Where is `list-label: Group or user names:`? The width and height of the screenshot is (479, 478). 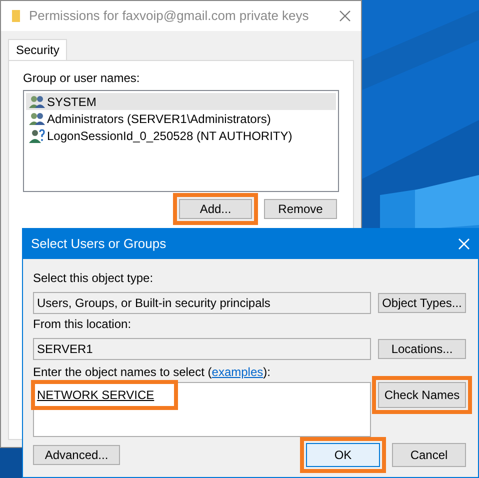
list-label: Group or user names: is located at coordinates (82, 78).